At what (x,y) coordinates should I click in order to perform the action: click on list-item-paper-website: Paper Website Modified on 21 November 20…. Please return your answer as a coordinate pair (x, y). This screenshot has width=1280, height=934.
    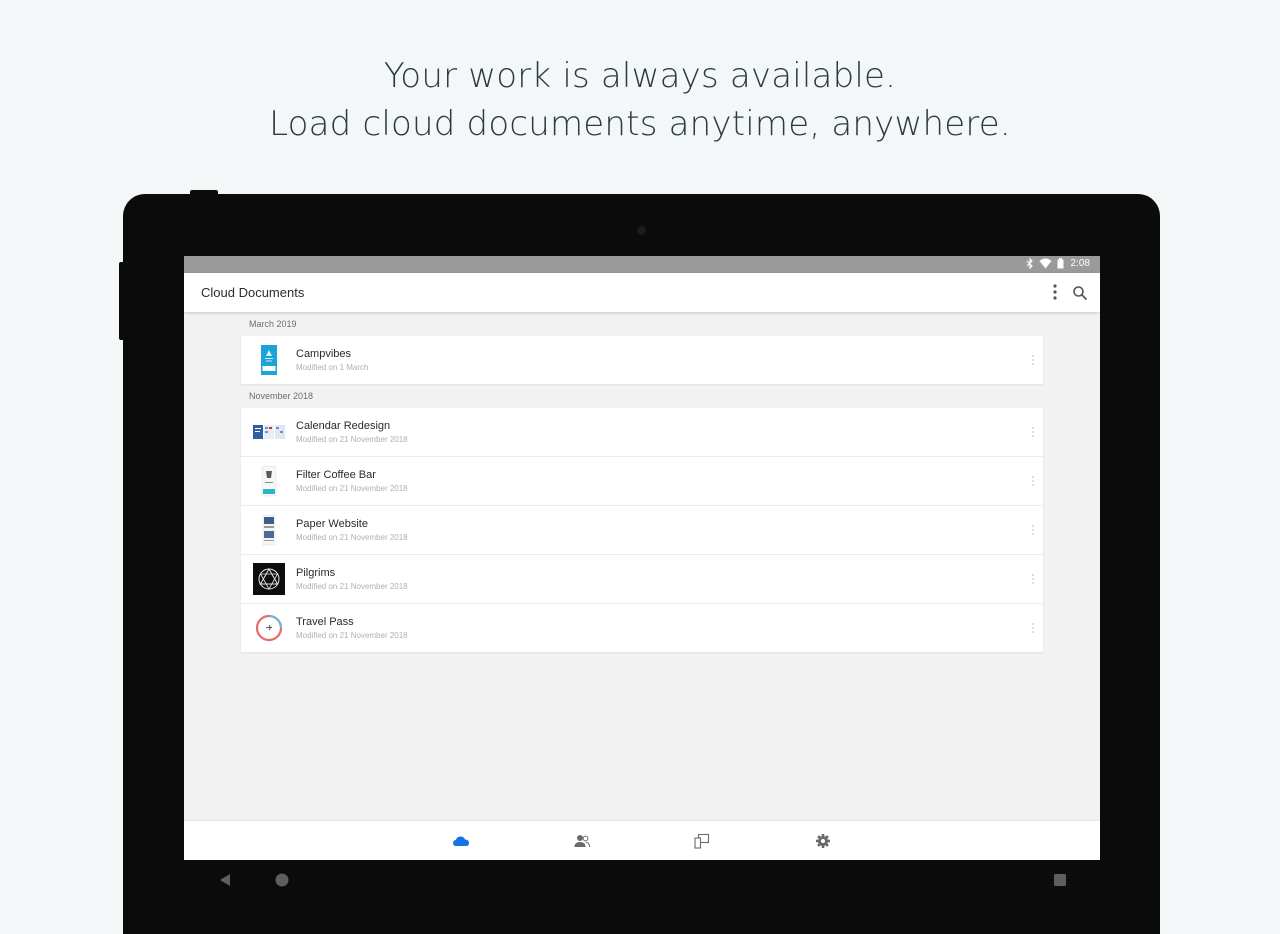
    Looking at the image, I should click on (642, 530).